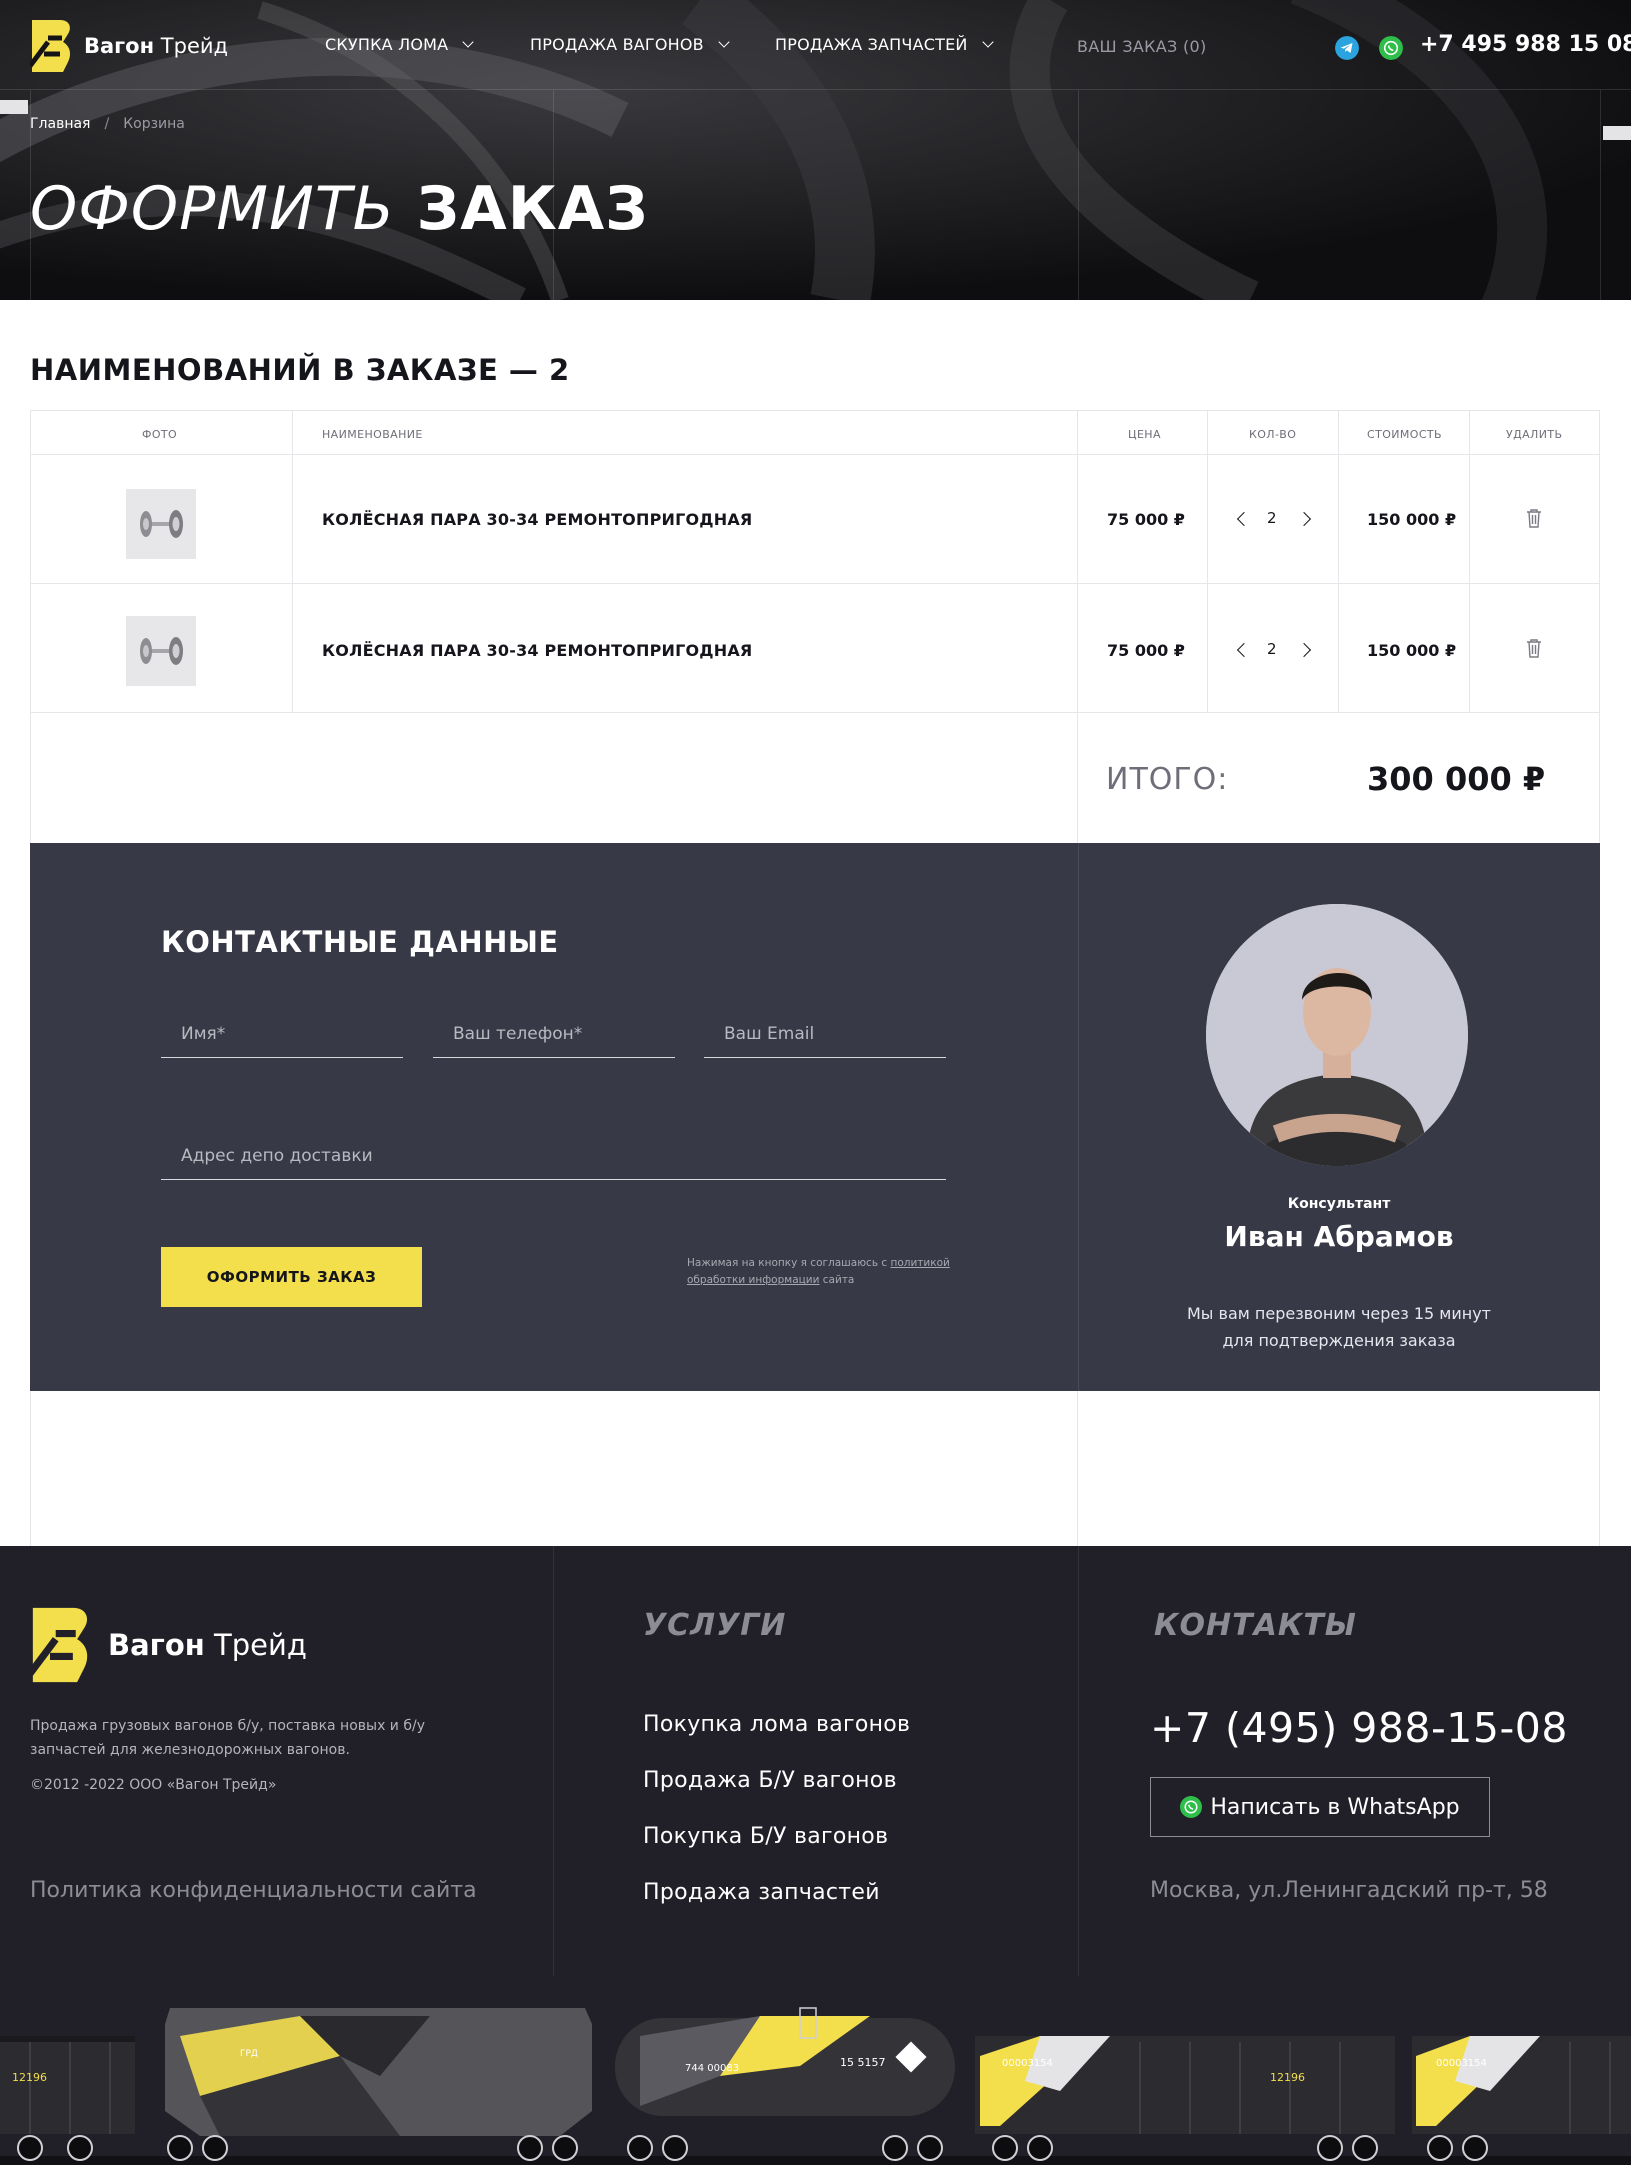 This screenshot has height=2165, width=1631. What do you see at coordinates (60, 124) in the screenshot?
I see `breadcrumb-home: Главная` at bounding box center [60, 124].